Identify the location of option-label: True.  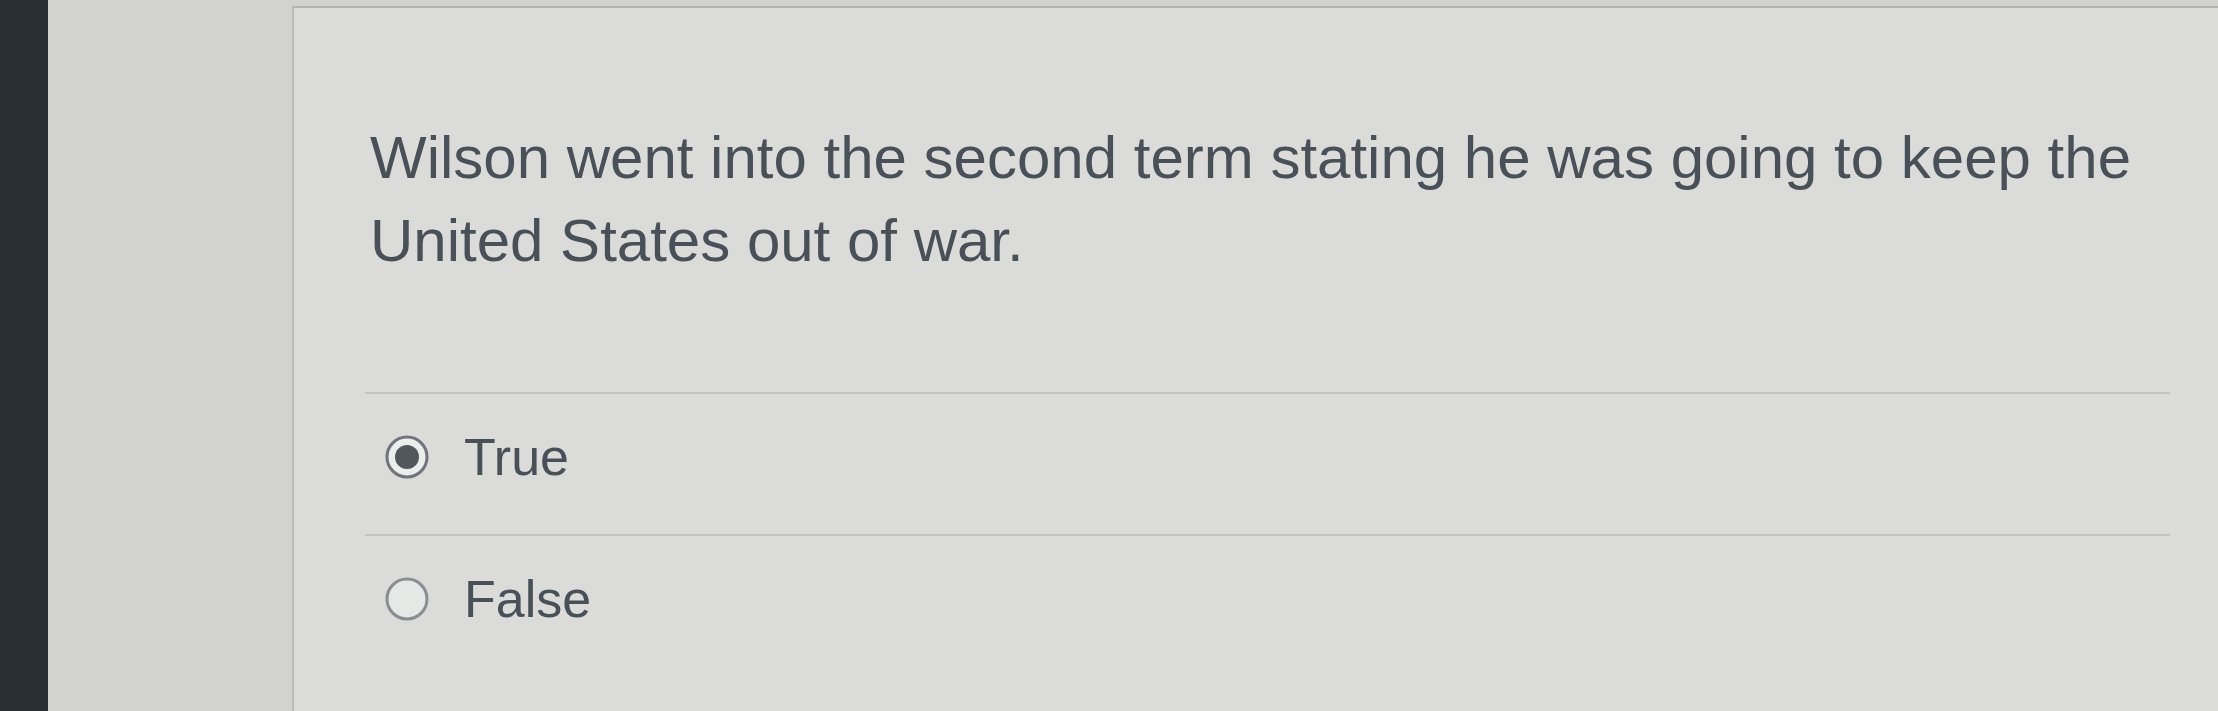
(516, 457).